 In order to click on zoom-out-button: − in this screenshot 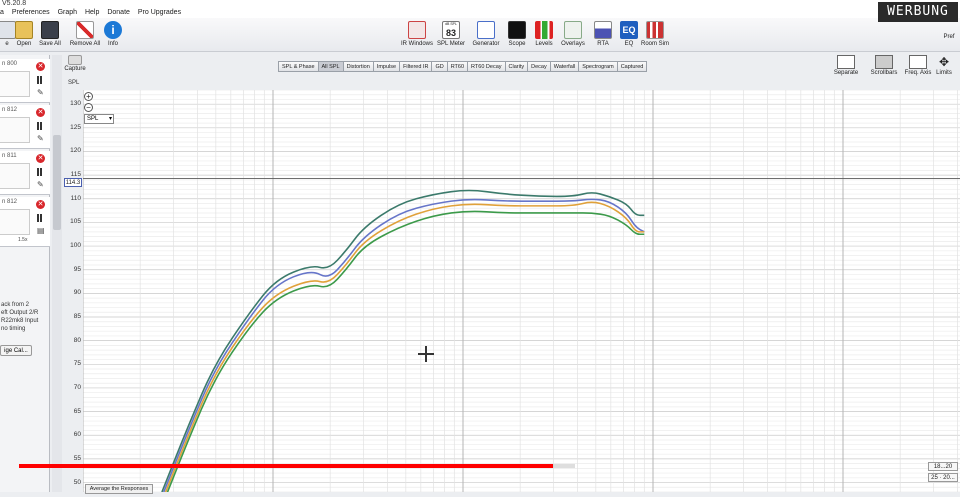, I will do `click(88, 107)`.